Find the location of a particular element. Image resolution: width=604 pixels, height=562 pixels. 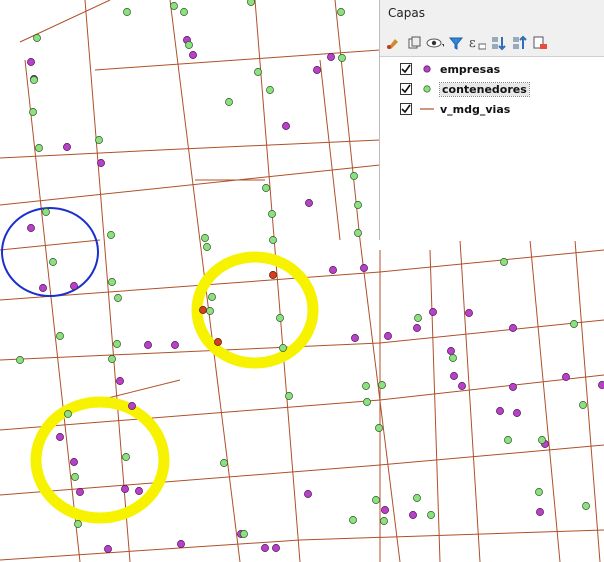

layer-v-mdg-vias: v_mdg_vias is located at coordinates (455, 109).